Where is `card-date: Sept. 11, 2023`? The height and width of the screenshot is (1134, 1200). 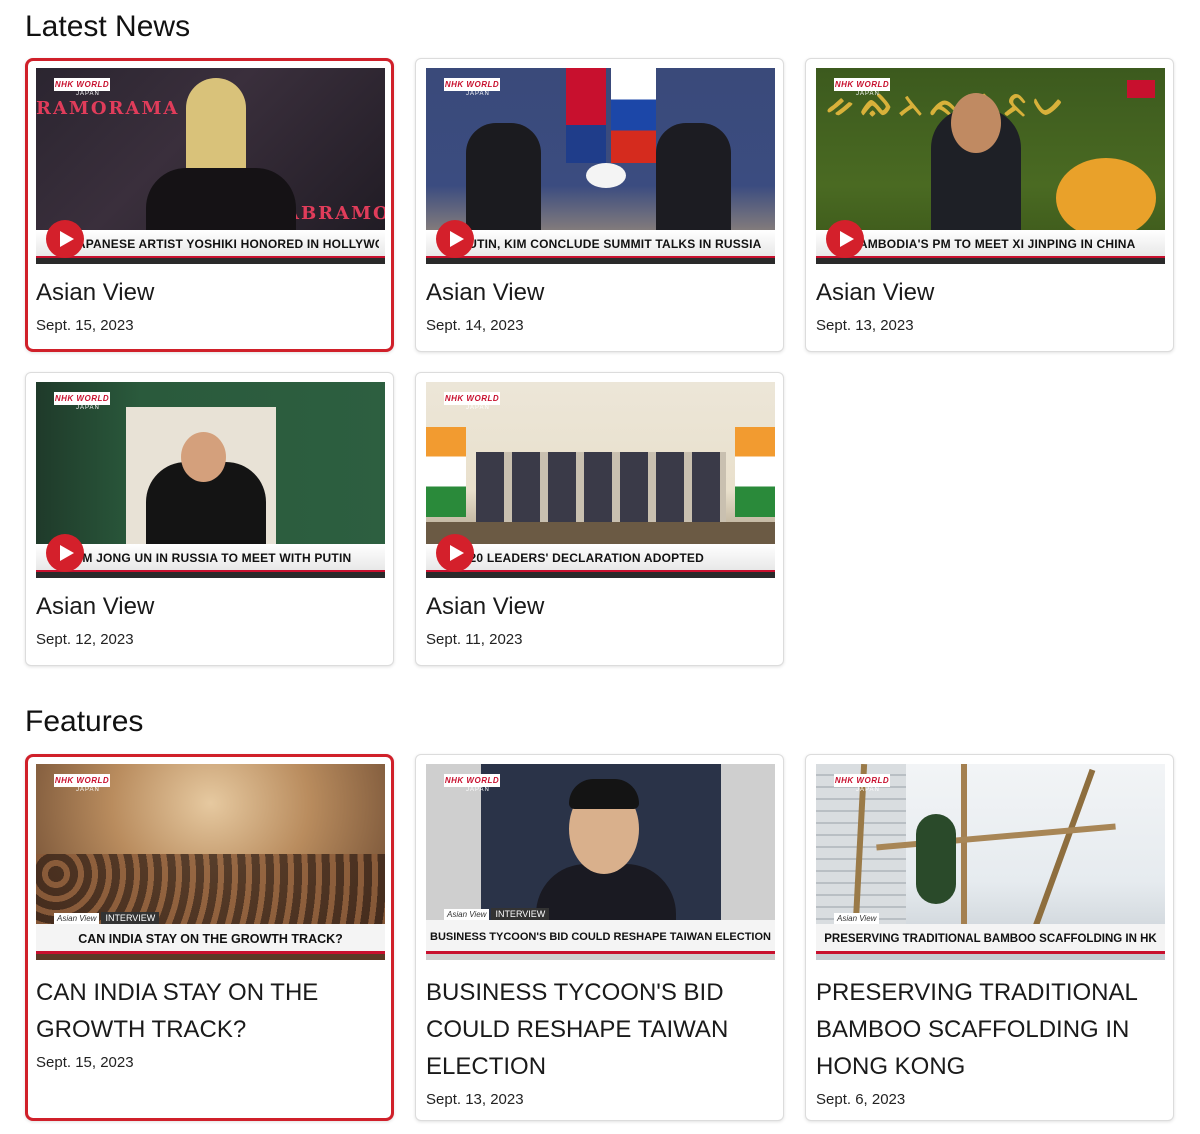
card-date: Sept. 11, 2023 is located at coordinates (474, 639).